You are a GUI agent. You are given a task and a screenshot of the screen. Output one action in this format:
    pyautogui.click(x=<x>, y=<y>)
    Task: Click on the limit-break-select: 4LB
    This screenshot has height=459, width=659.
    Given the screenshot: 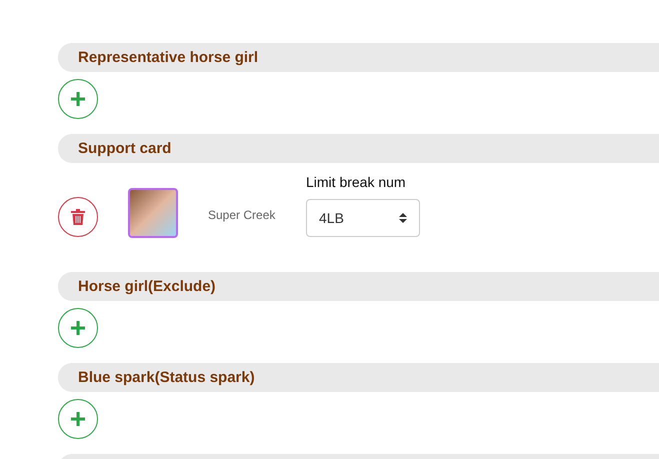 What is the action you would take?
    pyautogui.click(x=363, y=218)
    